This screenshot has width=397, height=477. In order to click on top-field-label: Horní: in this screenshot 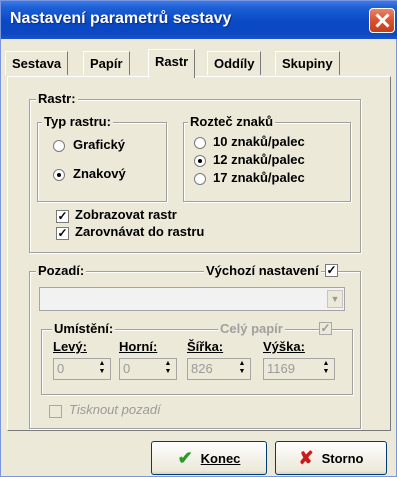, I will do `click(138, 346)`.